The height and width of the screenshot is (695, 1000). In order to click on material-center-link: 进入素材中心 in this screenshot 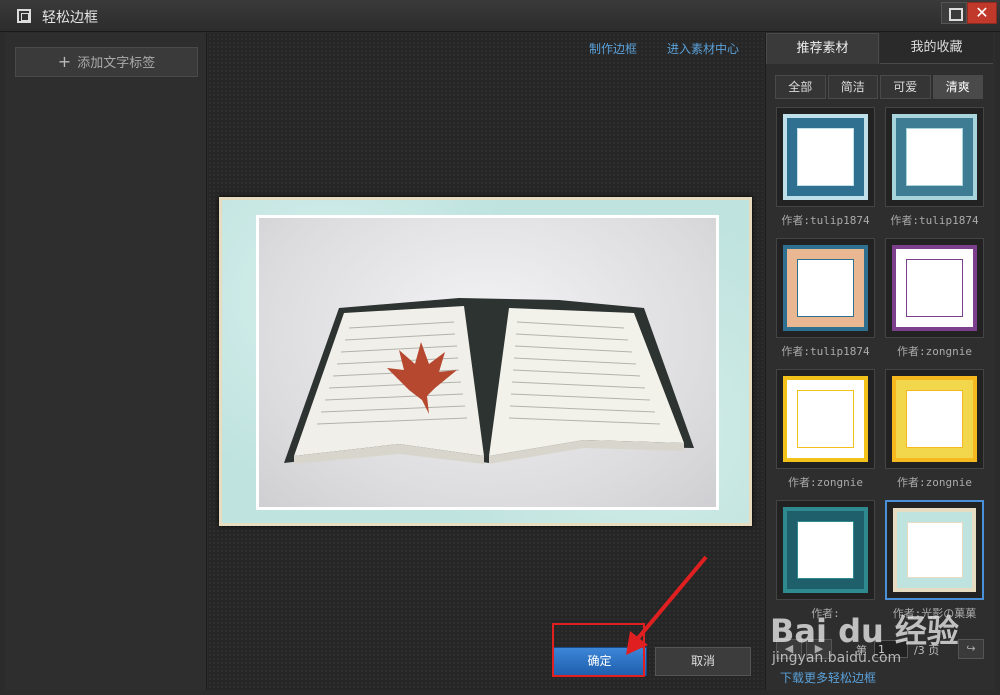, I will do `click(703, 48)`.